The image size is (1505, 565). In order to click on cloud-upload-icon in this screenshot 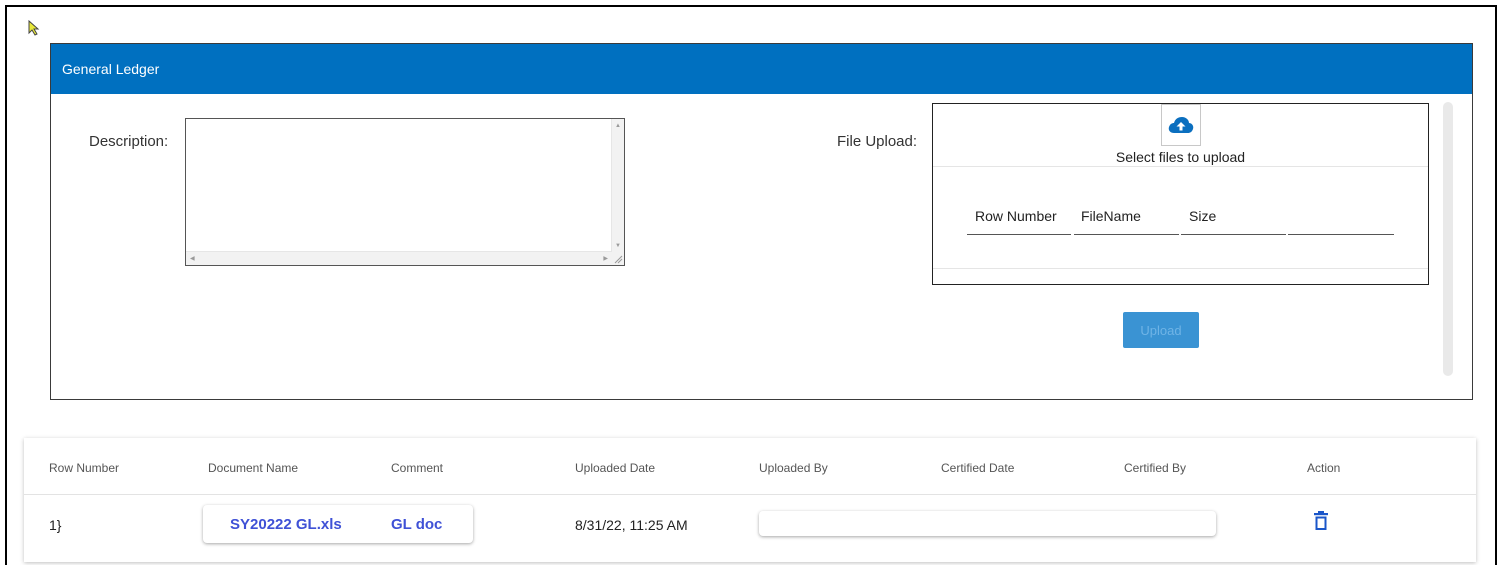, I will do `click(1181, 125)`.